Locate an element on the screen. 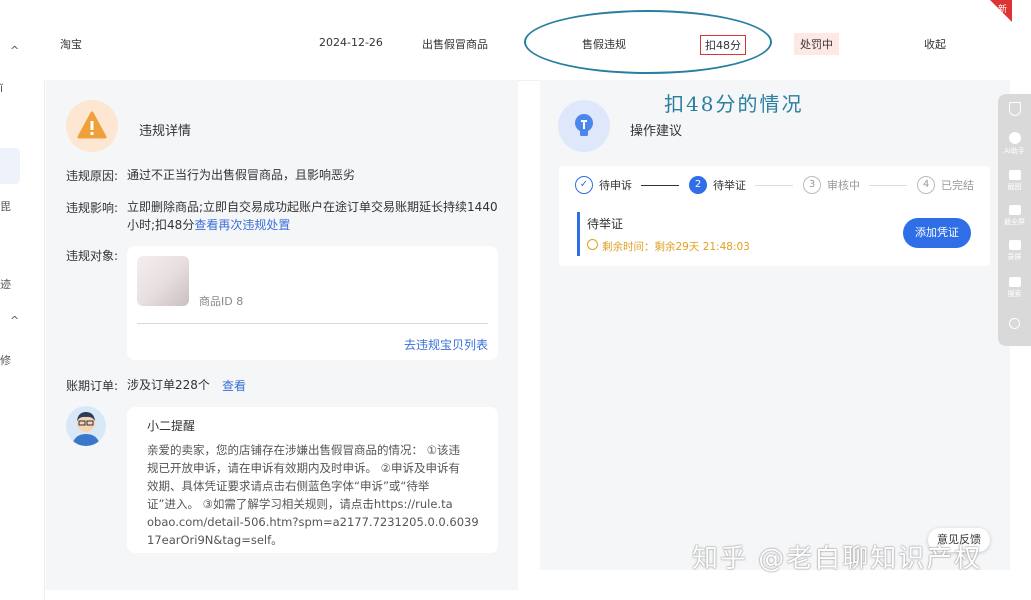 The width and height of the screenshot is (1031, 600). step-label: 审核中 is located at coordinates (843, 185).